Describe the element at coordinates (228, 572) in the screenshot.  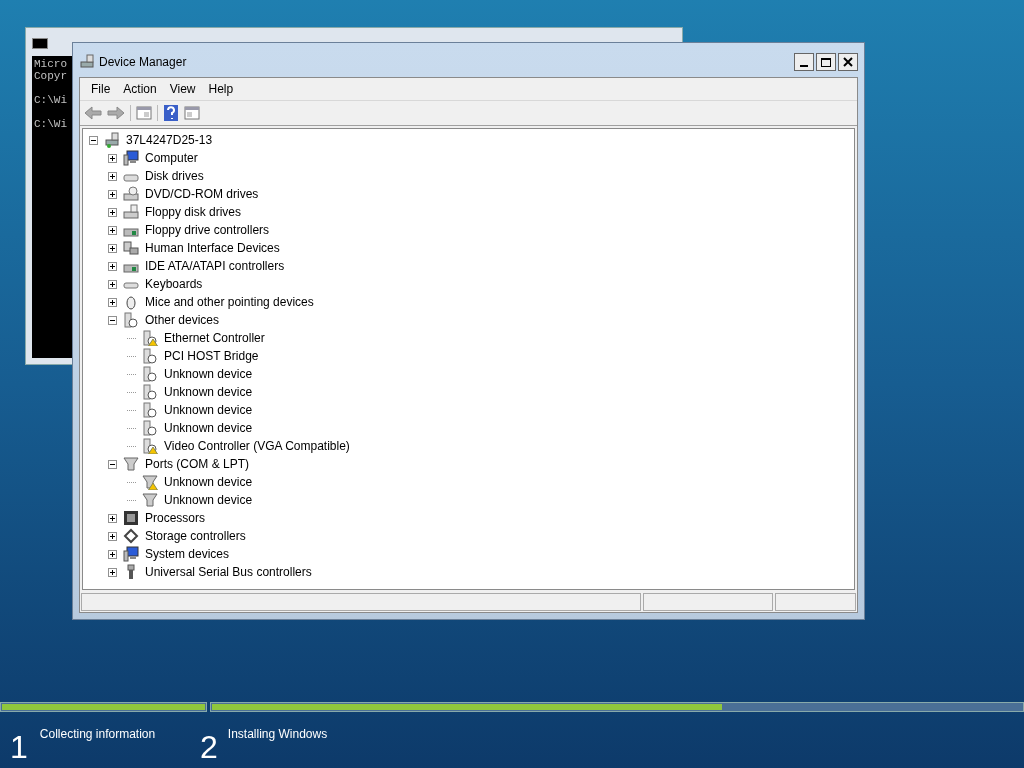
I see `tree-item: Universal Serial Bus controllers` at that location.